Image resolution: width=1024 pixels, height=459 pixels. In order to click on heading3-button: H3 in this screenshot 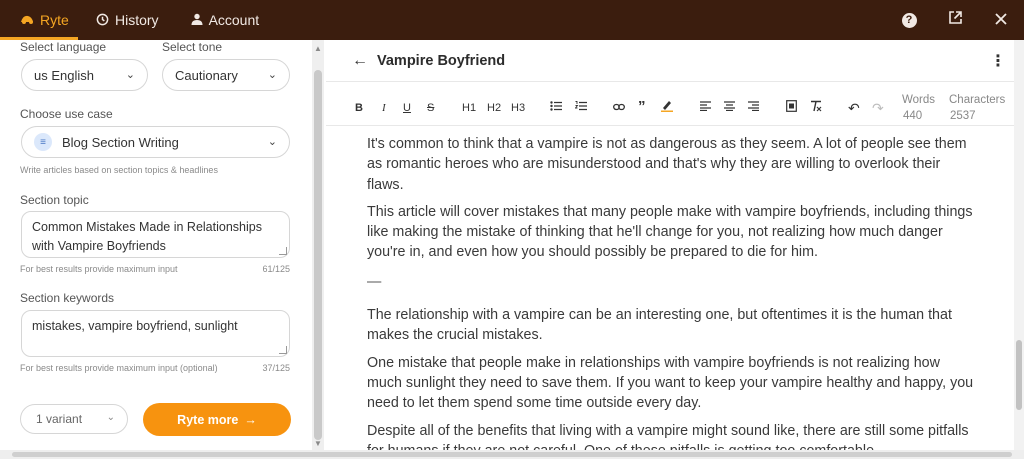, I will do `click(518, 108)`.